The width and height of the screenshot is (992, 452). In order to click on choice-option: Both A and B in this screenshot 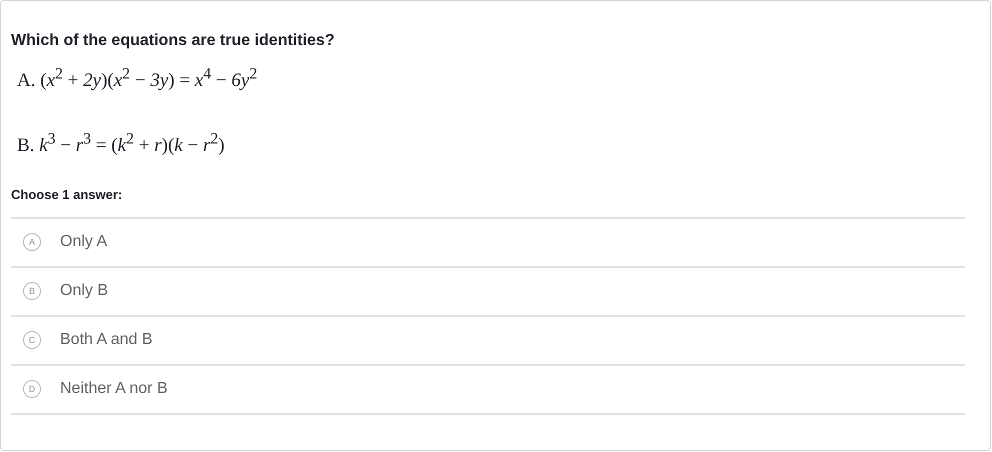, I will do `click(106, 340)`.